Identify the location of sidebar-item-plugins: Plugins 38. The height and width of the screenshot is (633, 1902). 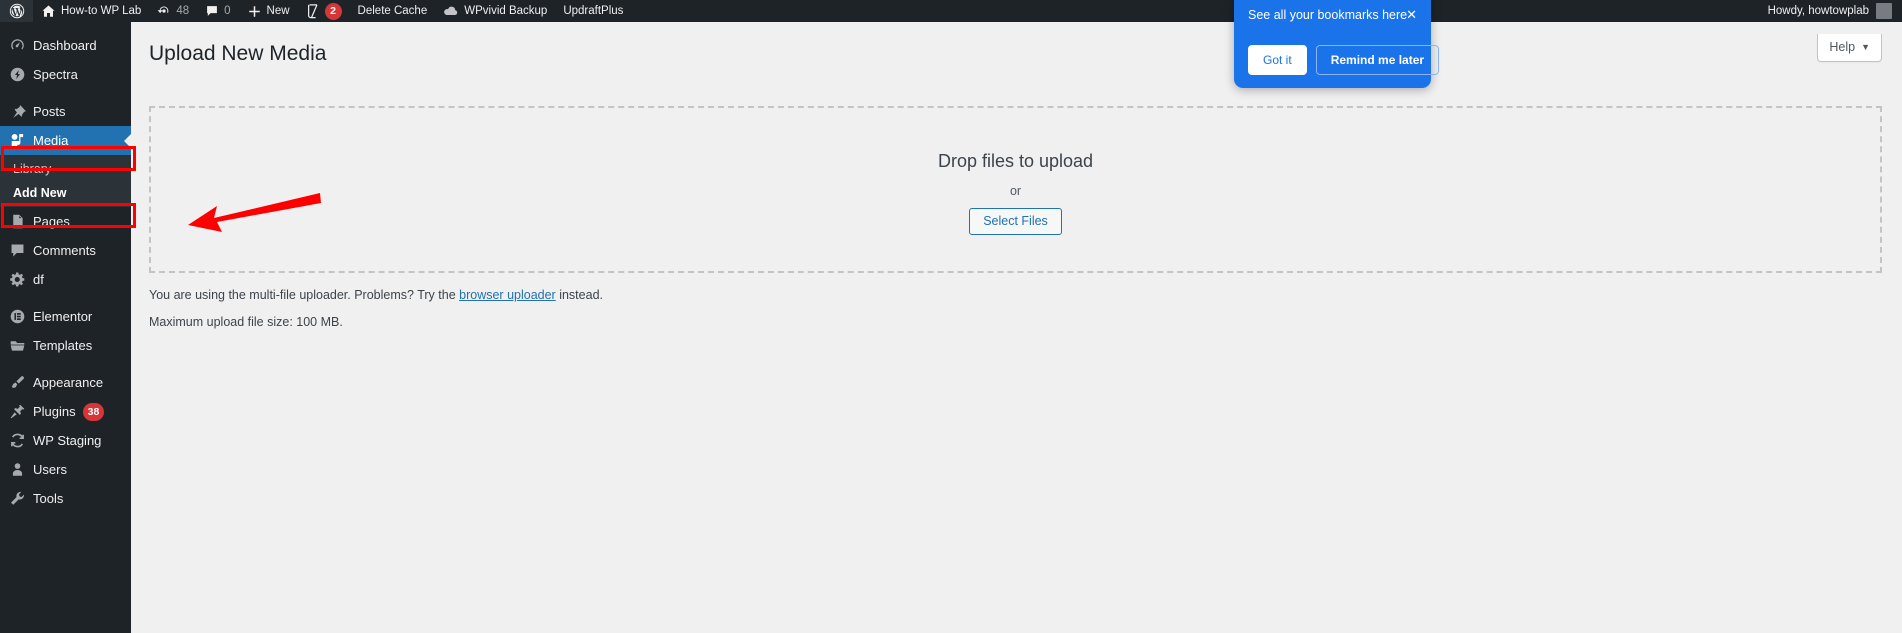
(65, 411).